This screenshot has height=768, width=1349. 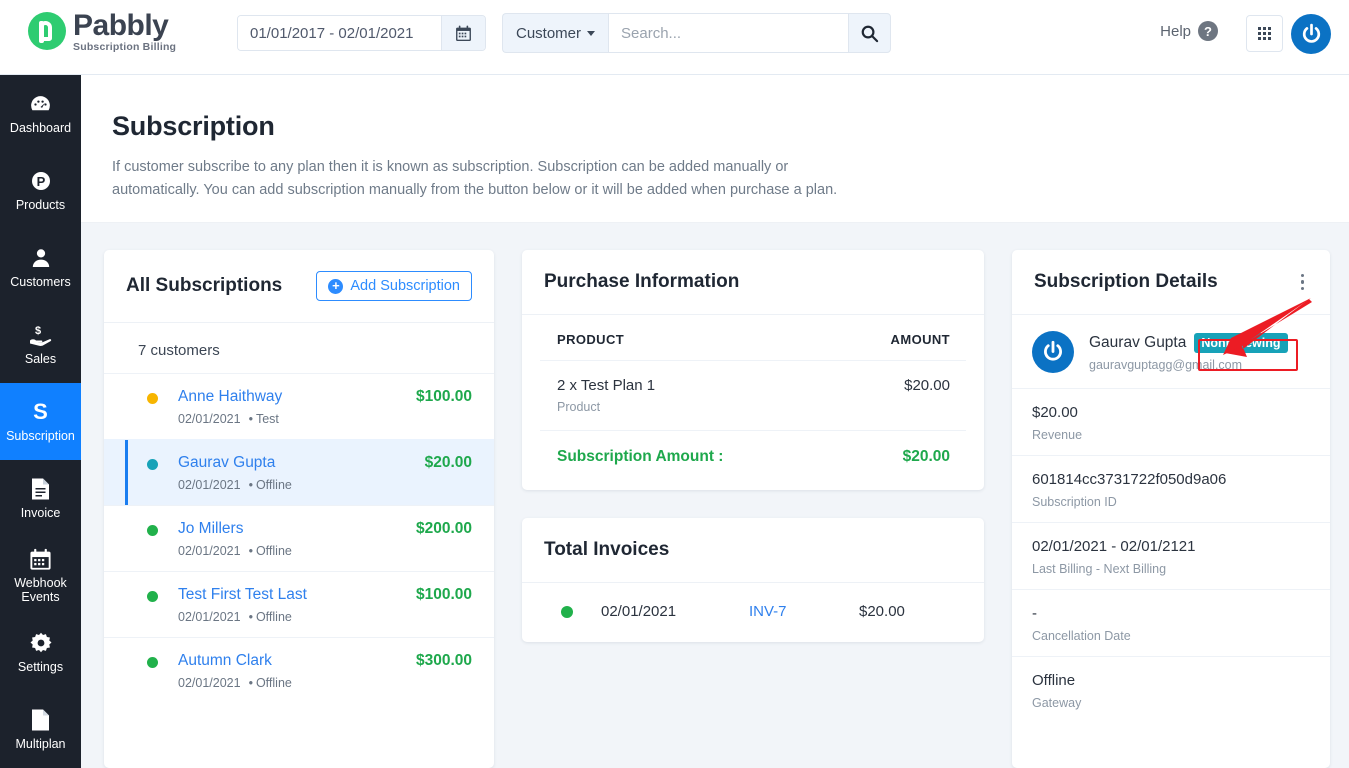 What do you see at coordinates (1081, 636) in the screenshot?
I see `field-label: Cancellation Date` at bounding box center [1081, 636].